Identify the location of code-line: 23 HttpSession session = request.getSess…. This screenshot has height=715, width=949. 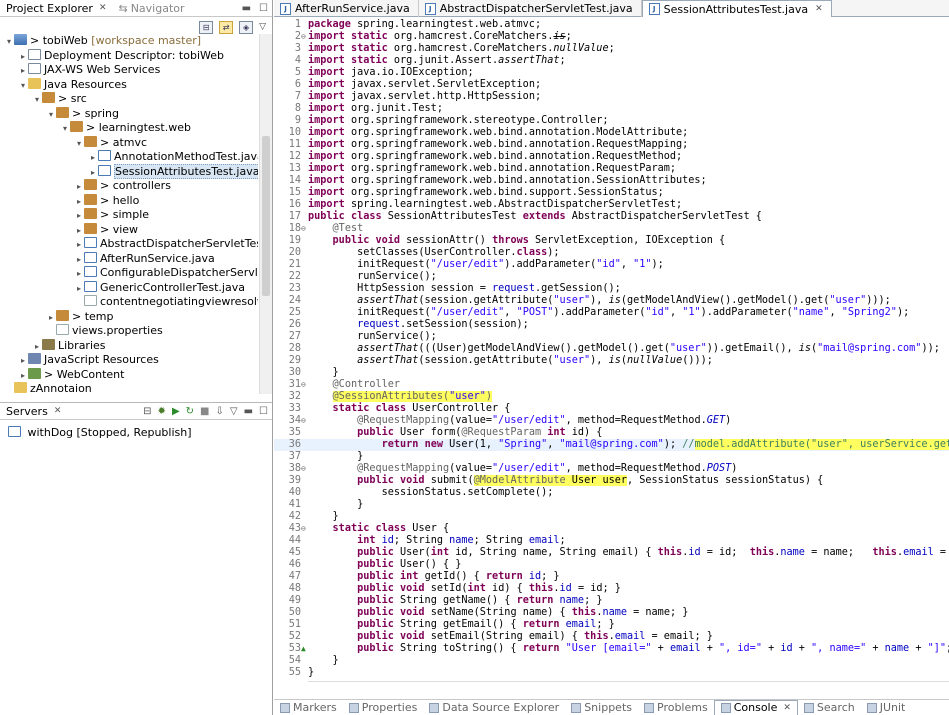
(611, 289).